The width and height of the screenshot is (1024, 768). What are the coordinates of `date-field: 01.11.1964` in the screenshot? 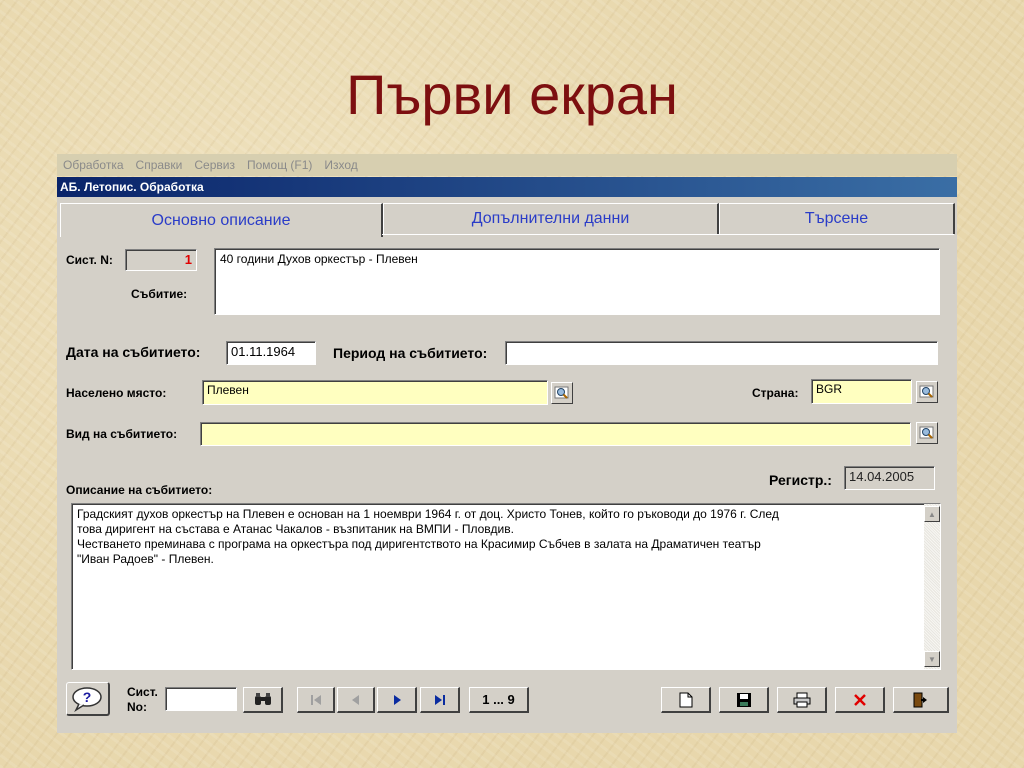 It's located at (271, 353).